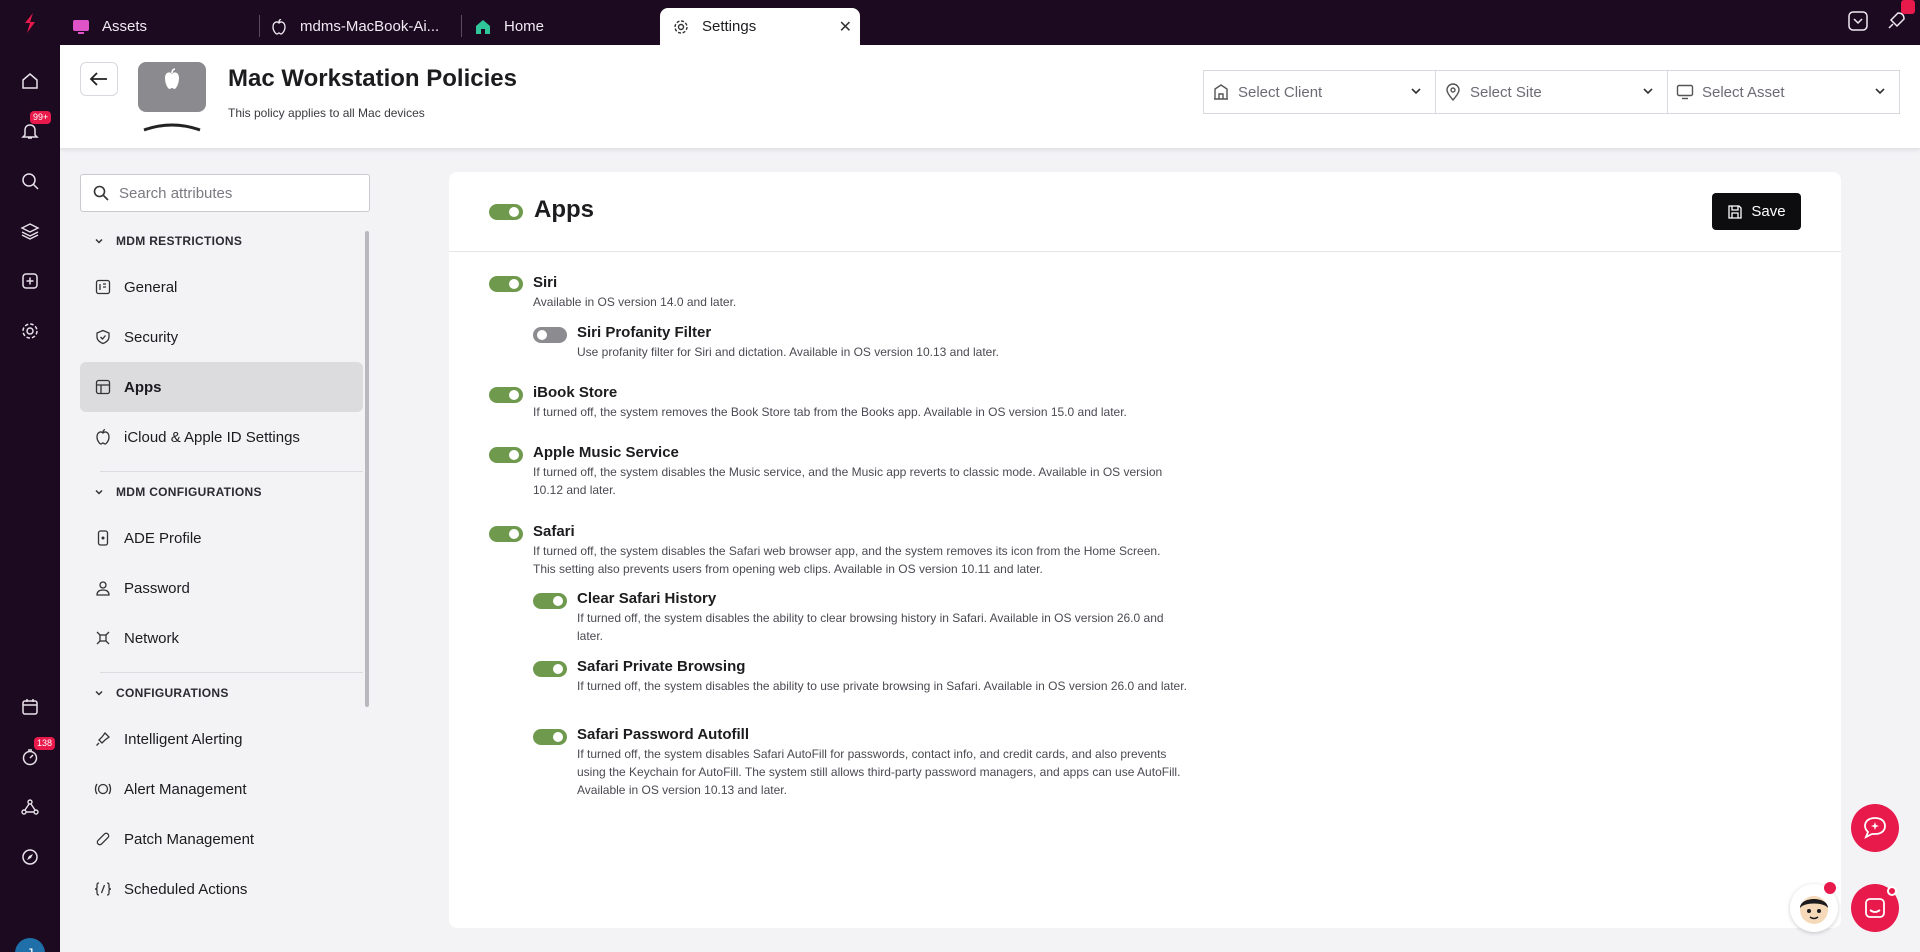 The height and width of the screenshot is (952, 1920). I want to click on network-icon, so click(103, 638).